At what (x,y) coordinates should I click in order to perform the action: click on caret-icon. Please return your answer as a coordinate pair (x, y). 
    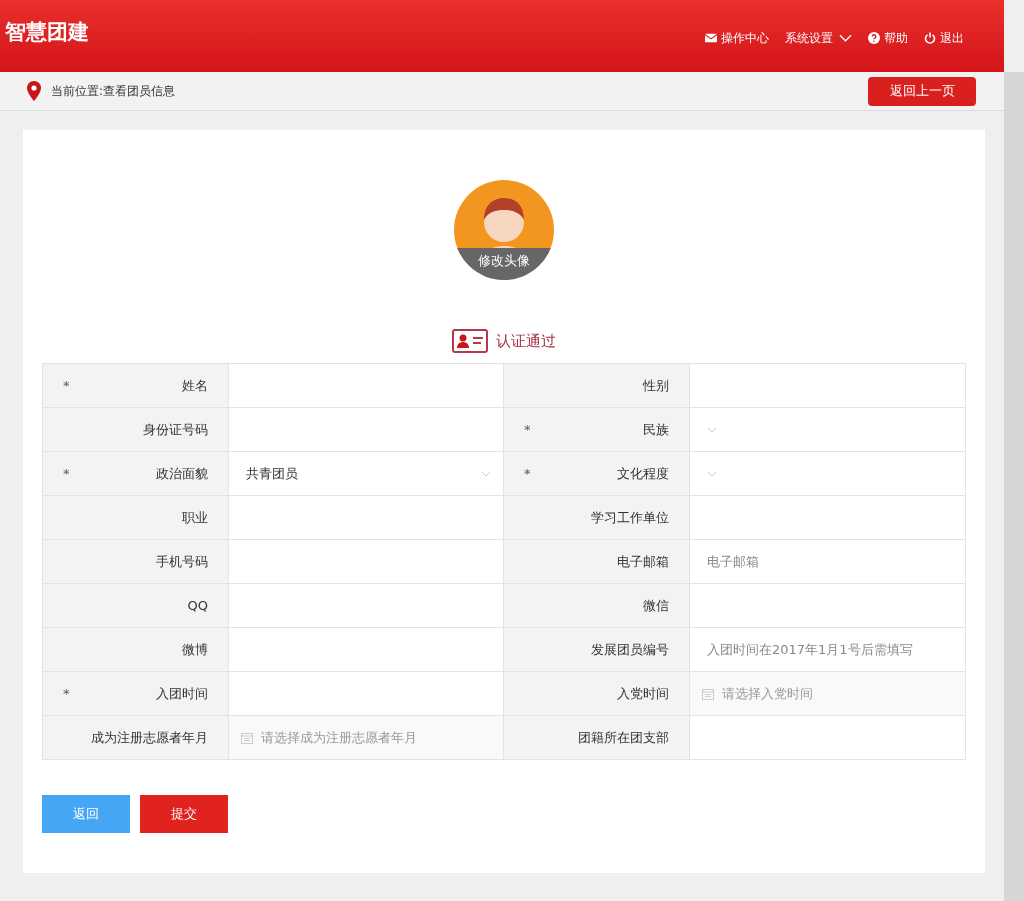
    Looking at the image, I should click on (845, 38).